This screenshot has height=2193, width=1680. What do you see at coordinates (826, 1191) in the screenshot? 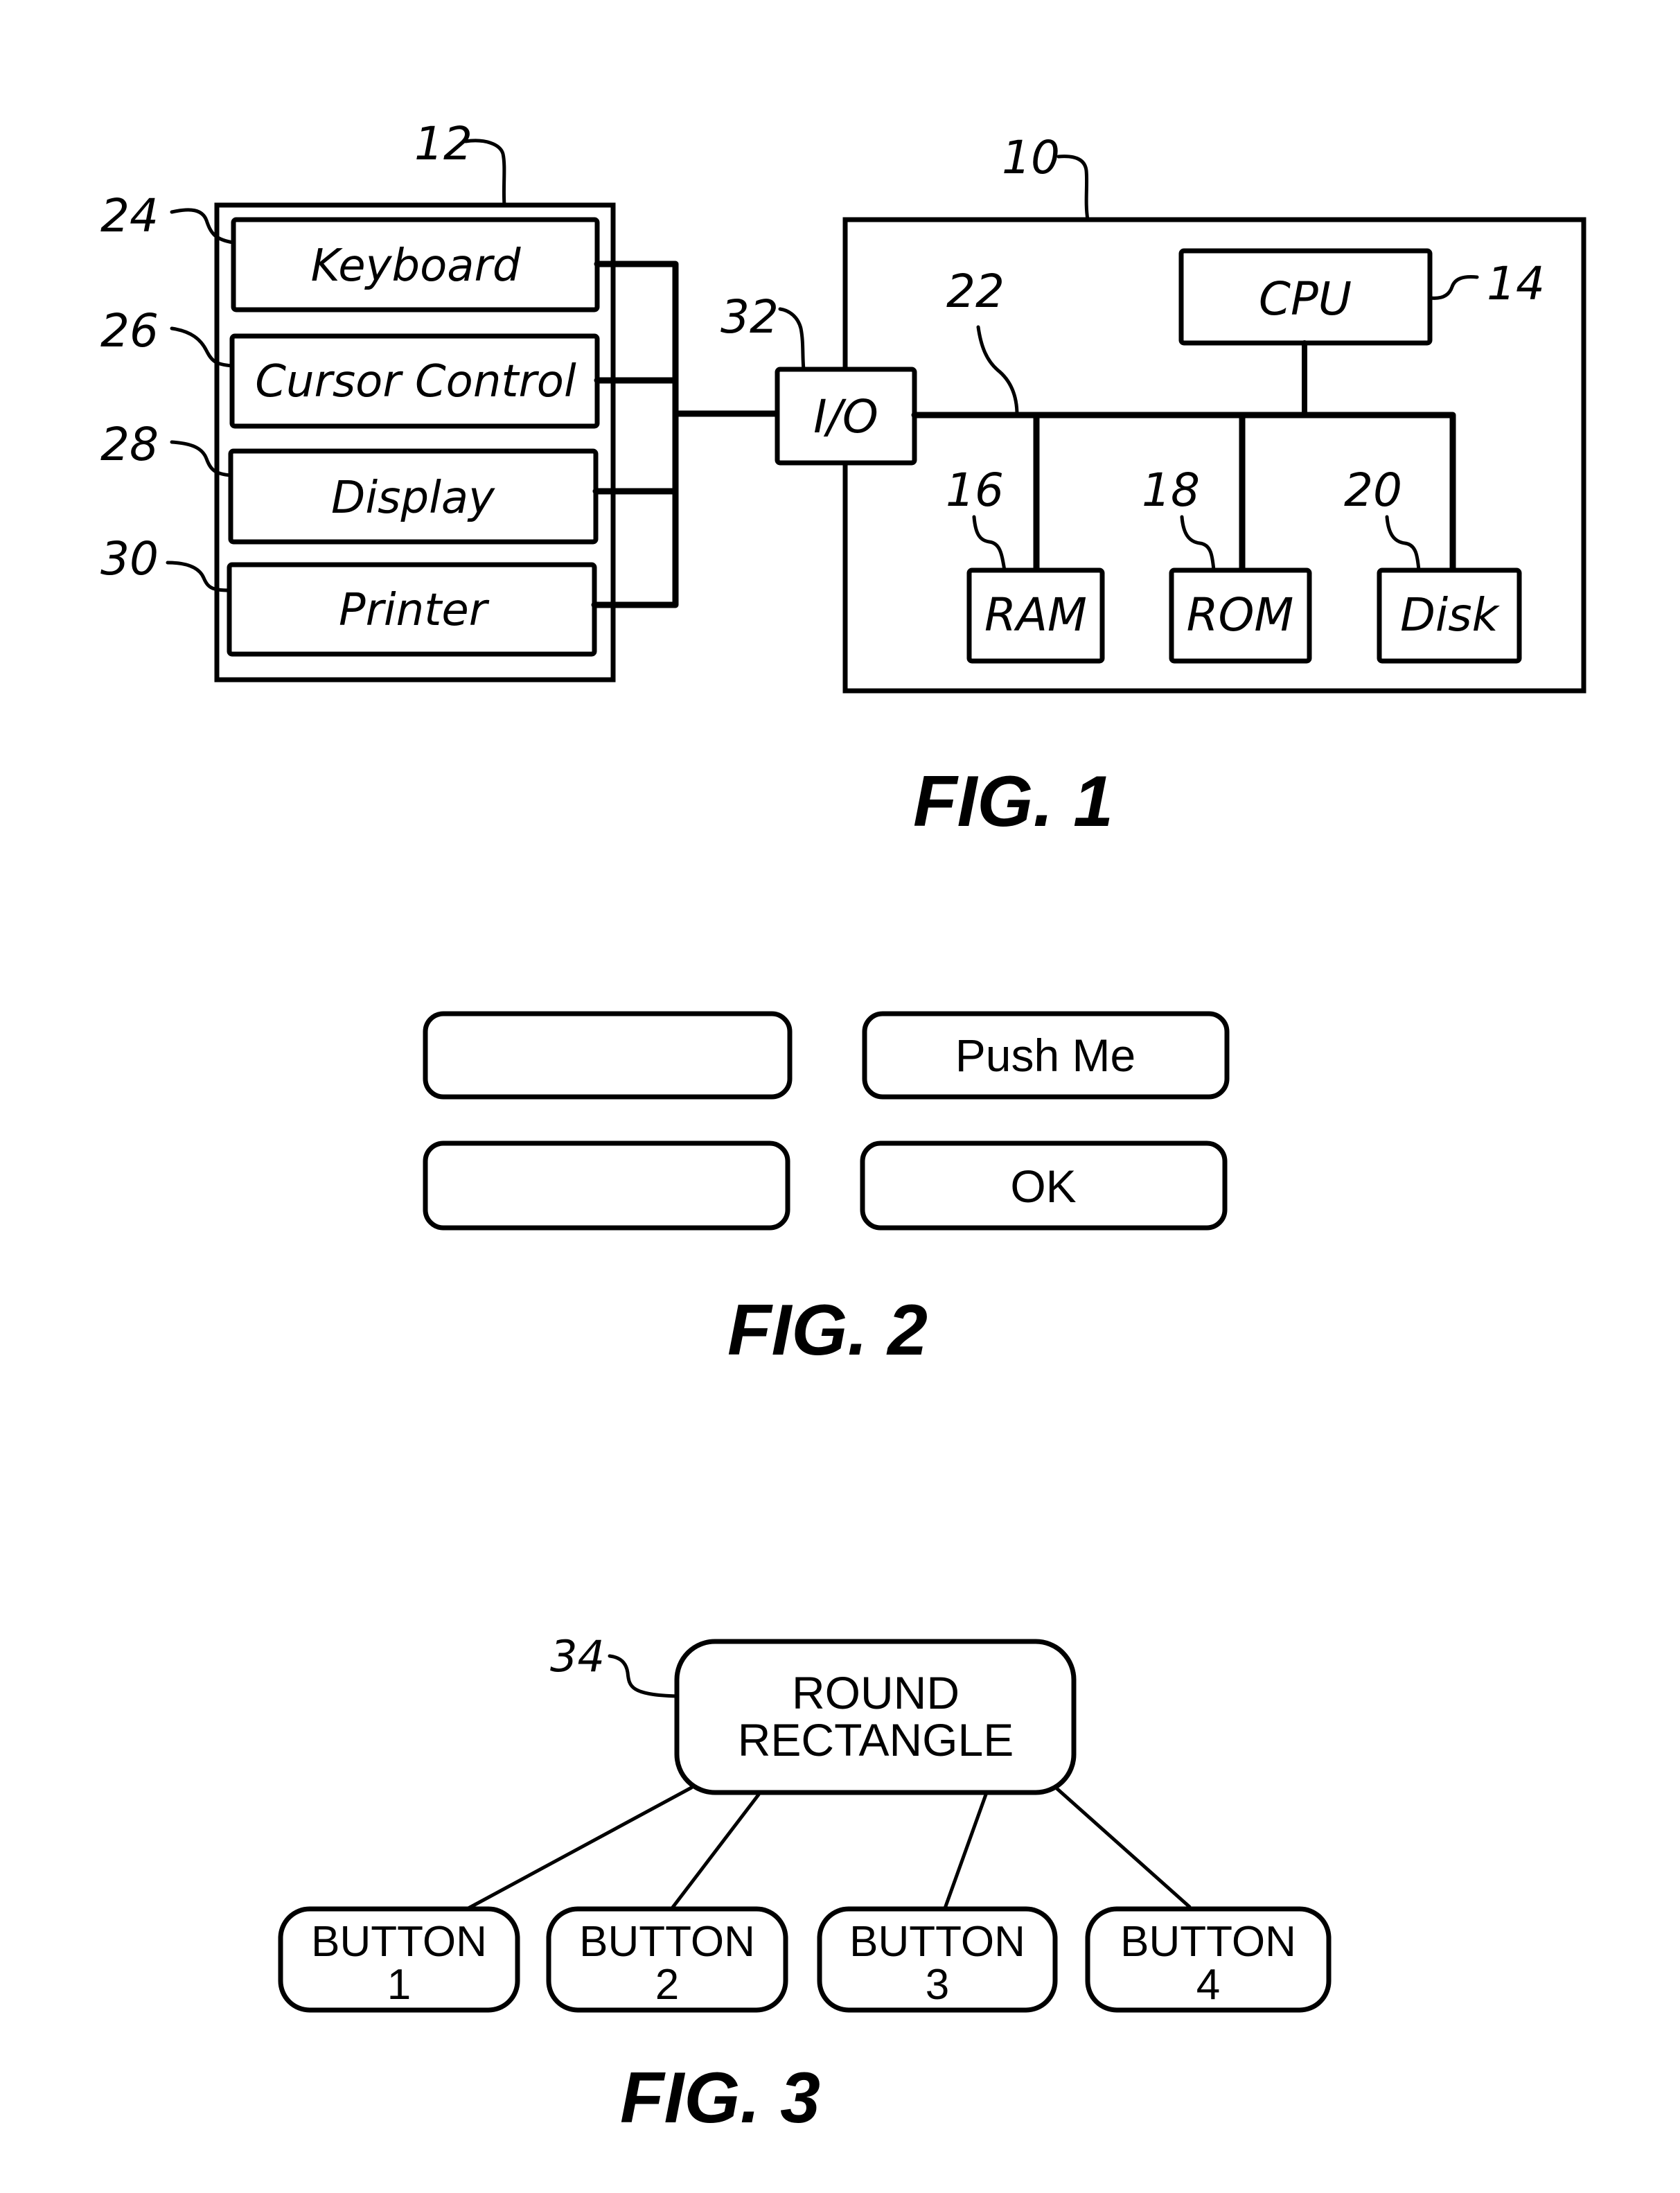
I see `figure-2: Push Me OK FIG. 2` at bounding box center [826, 1191].